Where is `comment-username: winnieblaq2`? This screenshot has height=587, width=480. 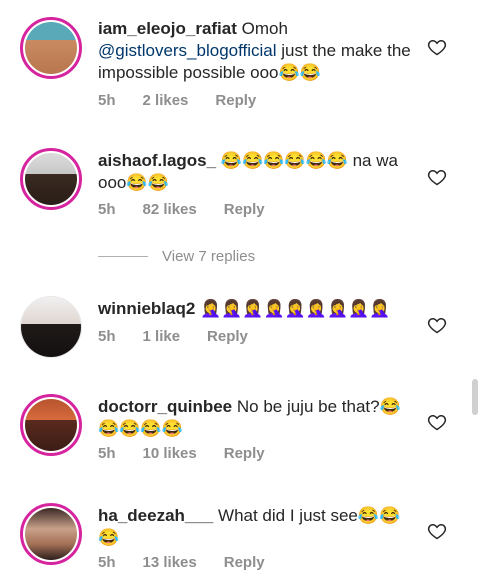
comment-username: winnieblaq2 is located at coordinates (146, 308).